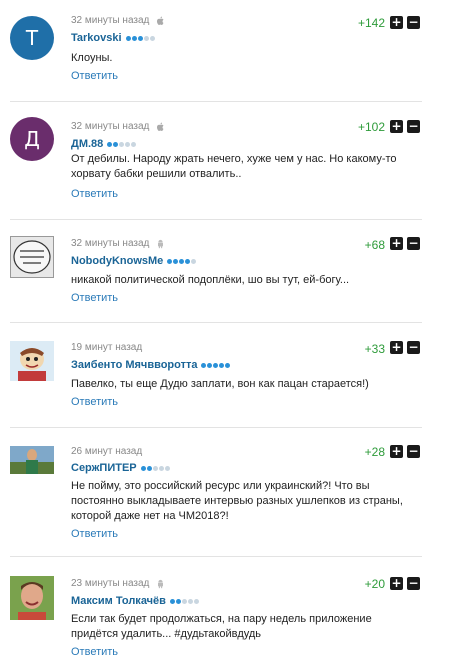 The image size is (450, 666). What do you see at coordinates (134, 261) in the screenshot?
I see `comment-author: NobodyKnowsMe` at bounding box center [134, 261].